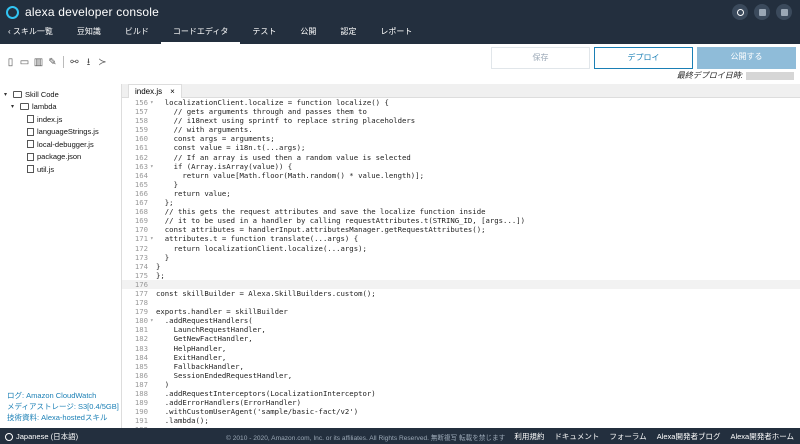 The image size is (800, 444). Describe the element at coordinates (461, 202) in the screenshot. I see `code-line: 167 };` at that location.